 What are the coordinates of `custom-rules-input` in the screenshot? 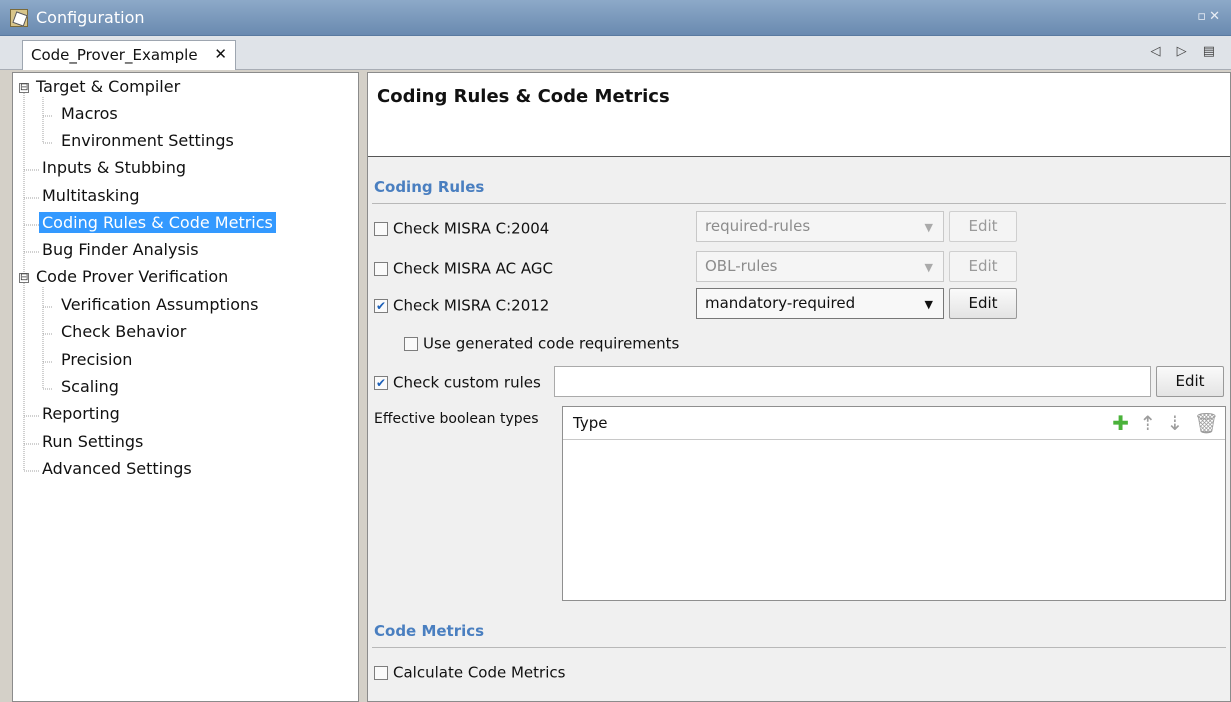 It's located at (852, 381).